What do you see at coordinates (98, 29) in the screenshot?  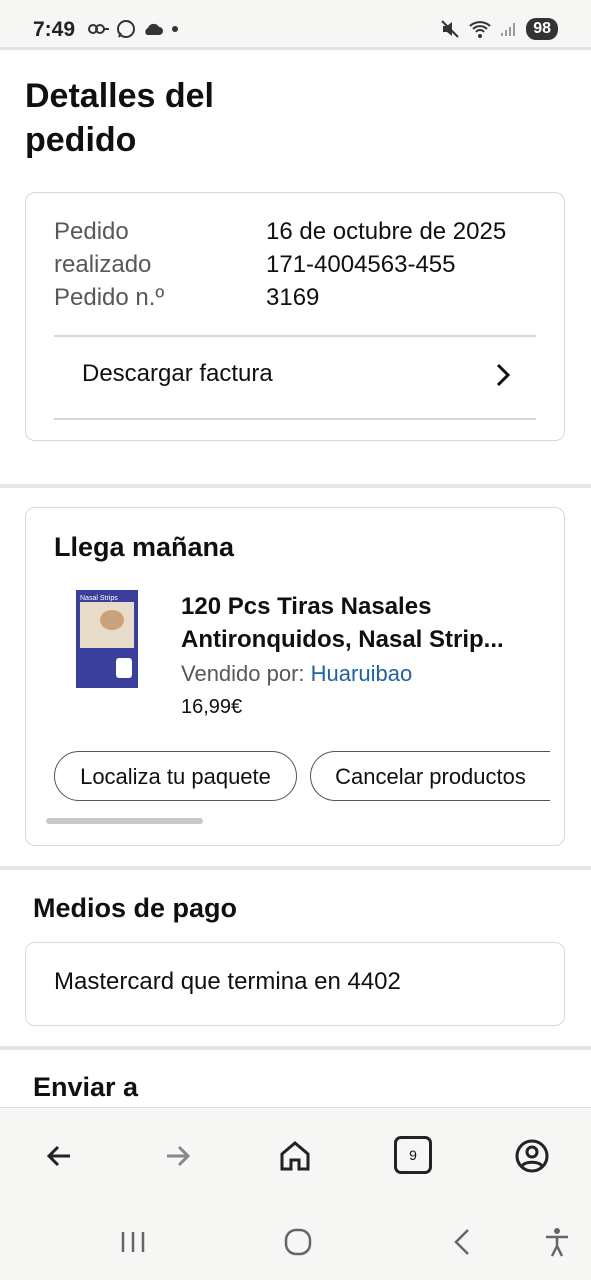 I see `key-icon` at bounding box center [98, 29].